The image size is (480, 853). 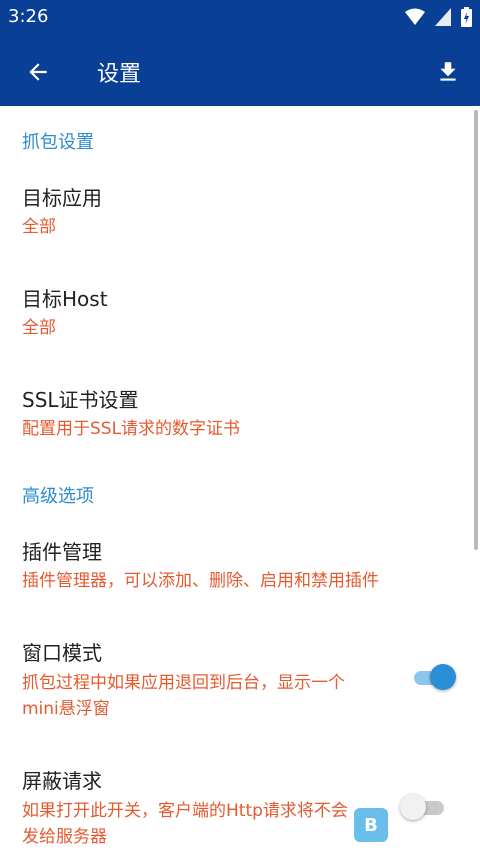 I want to click on watermark-logo: B, so click(x=371, y=825).